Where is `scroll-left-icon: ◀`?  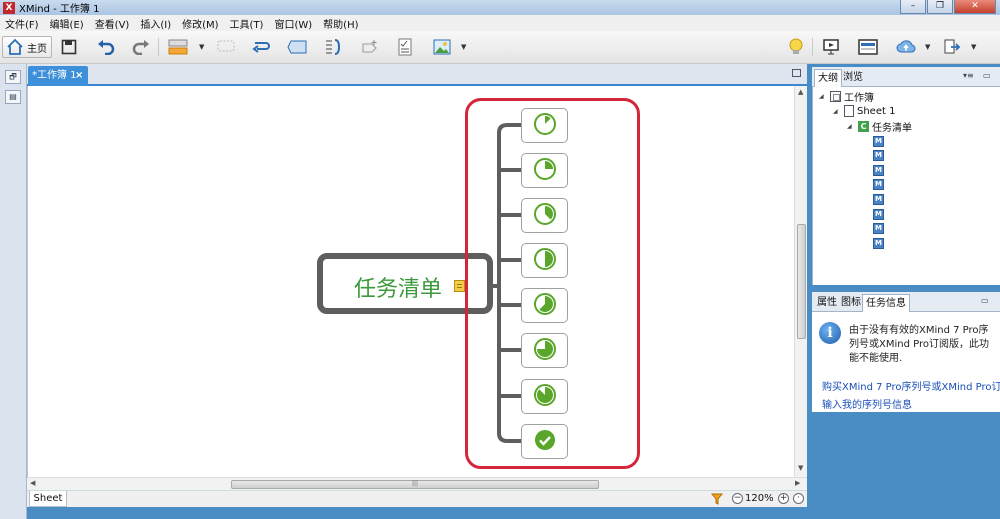
scroll-left-icon: ◀ is located at coordinates (32, 483).